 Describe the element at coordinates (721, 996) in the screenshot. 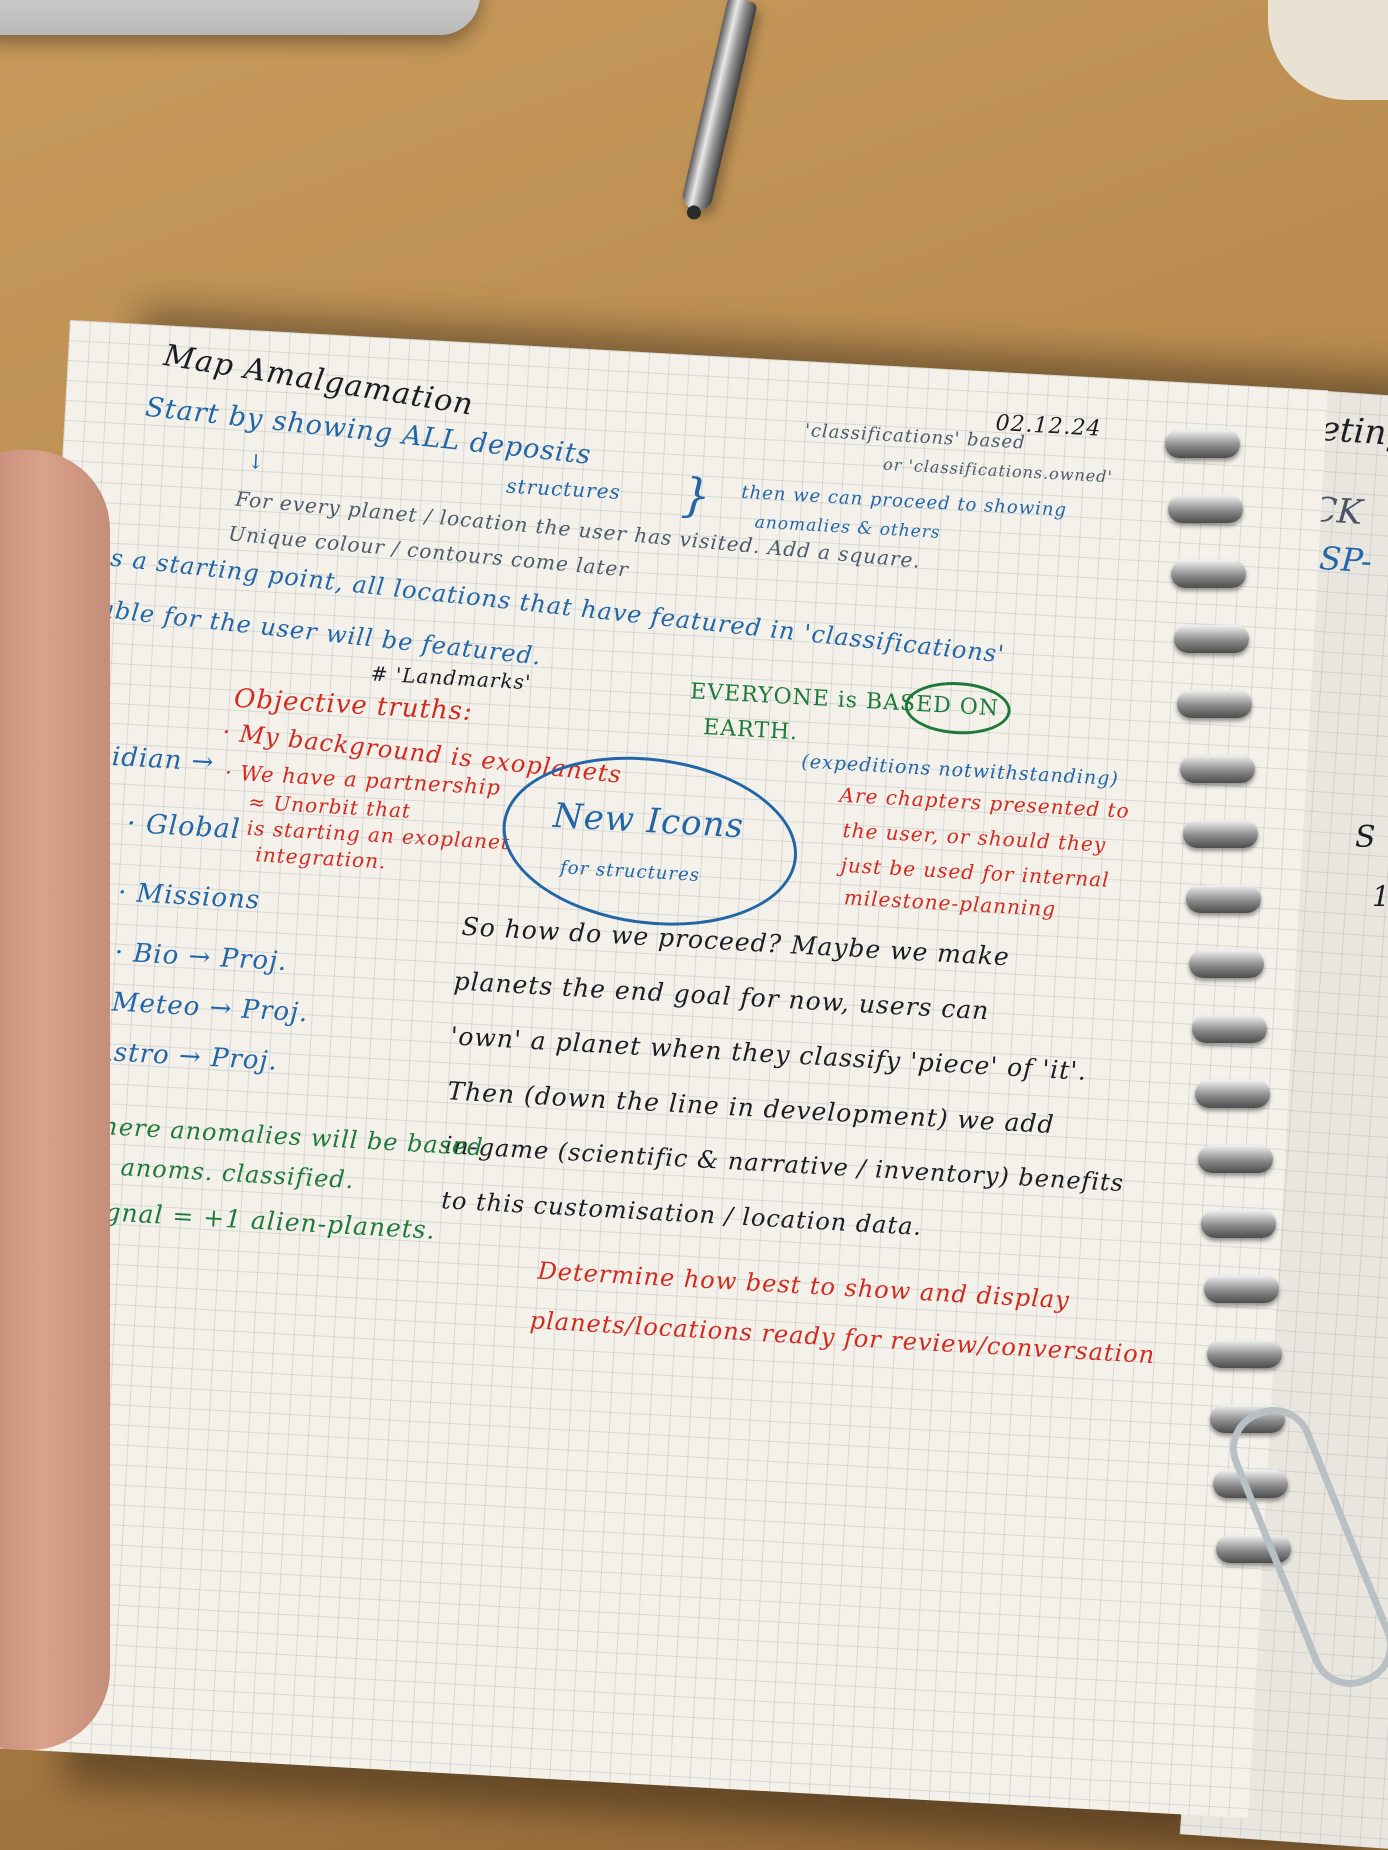

I see `note-proceed-2: planets the end goal for now, users can` at that location.